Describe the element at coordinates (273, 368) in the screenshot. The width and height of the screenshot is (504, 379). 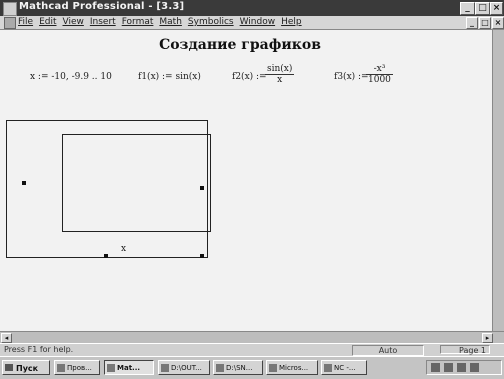
I see `word-icon` at that location.